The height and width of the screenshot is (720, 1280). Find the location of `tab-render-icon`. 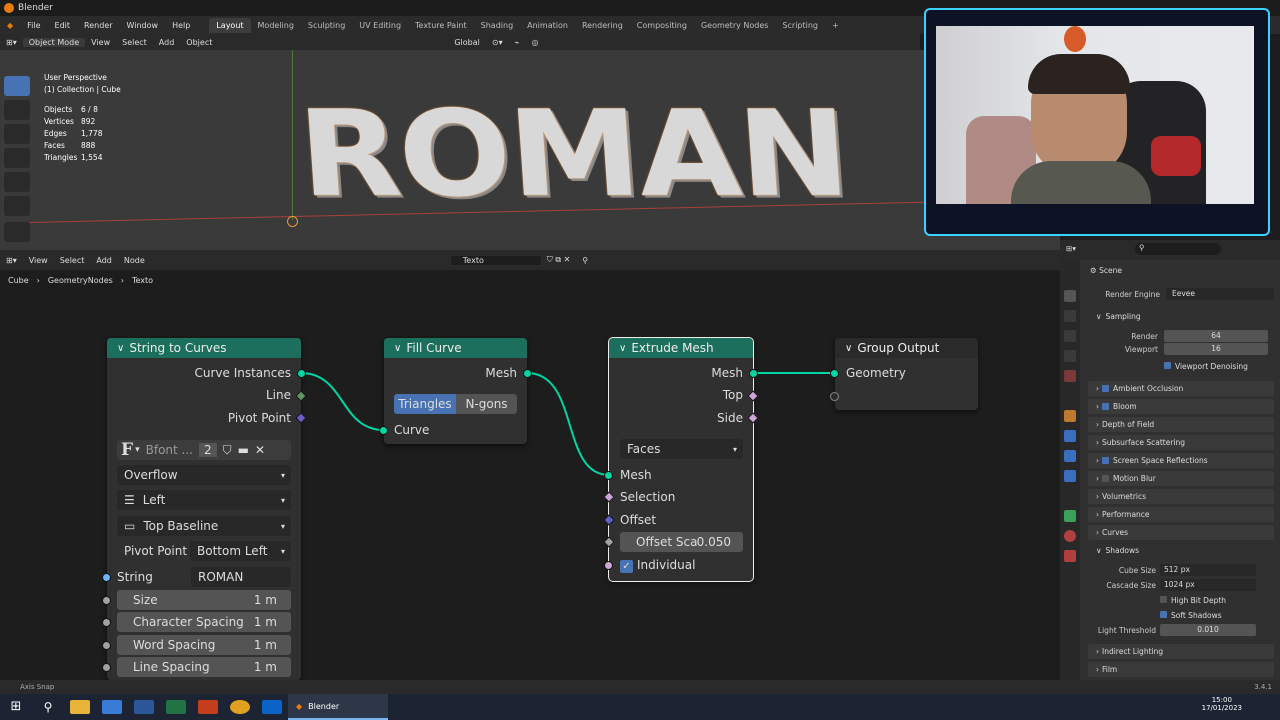

tab-render-icon is located at coordinates (1070, 296).